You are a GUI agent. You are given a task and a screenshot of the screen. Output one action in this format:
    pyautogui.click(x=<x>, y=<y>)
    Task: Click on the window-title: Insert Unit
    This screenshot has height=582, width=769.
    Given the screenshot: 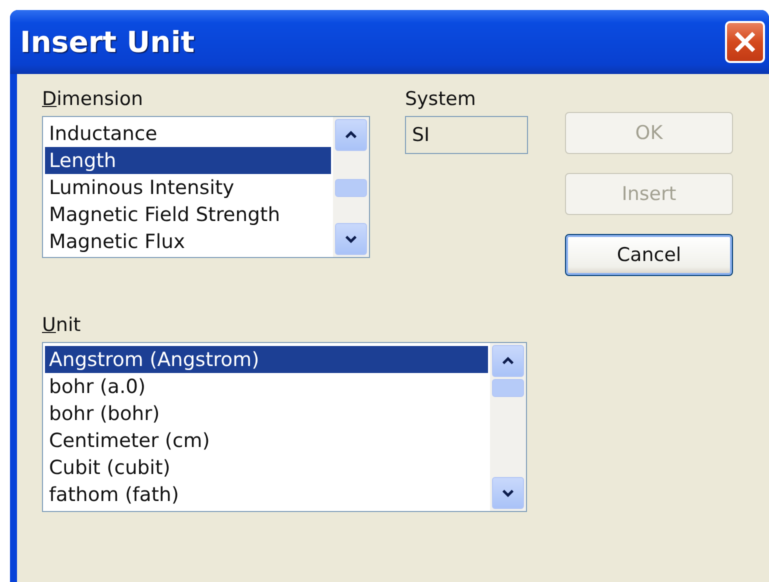 What is the action you would take?
    pyautogui.click(x=107, y=42)
    